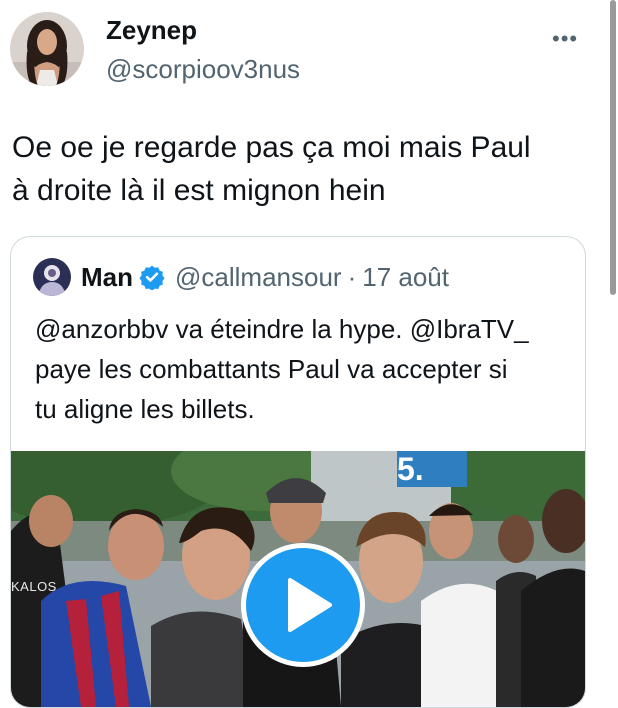 The height and width of the screenshot is (708, 618). What do you see at coordinates (52, 277) in the screenshot?
I see `quoted-author-avatar` at bounding box center [52, 277].